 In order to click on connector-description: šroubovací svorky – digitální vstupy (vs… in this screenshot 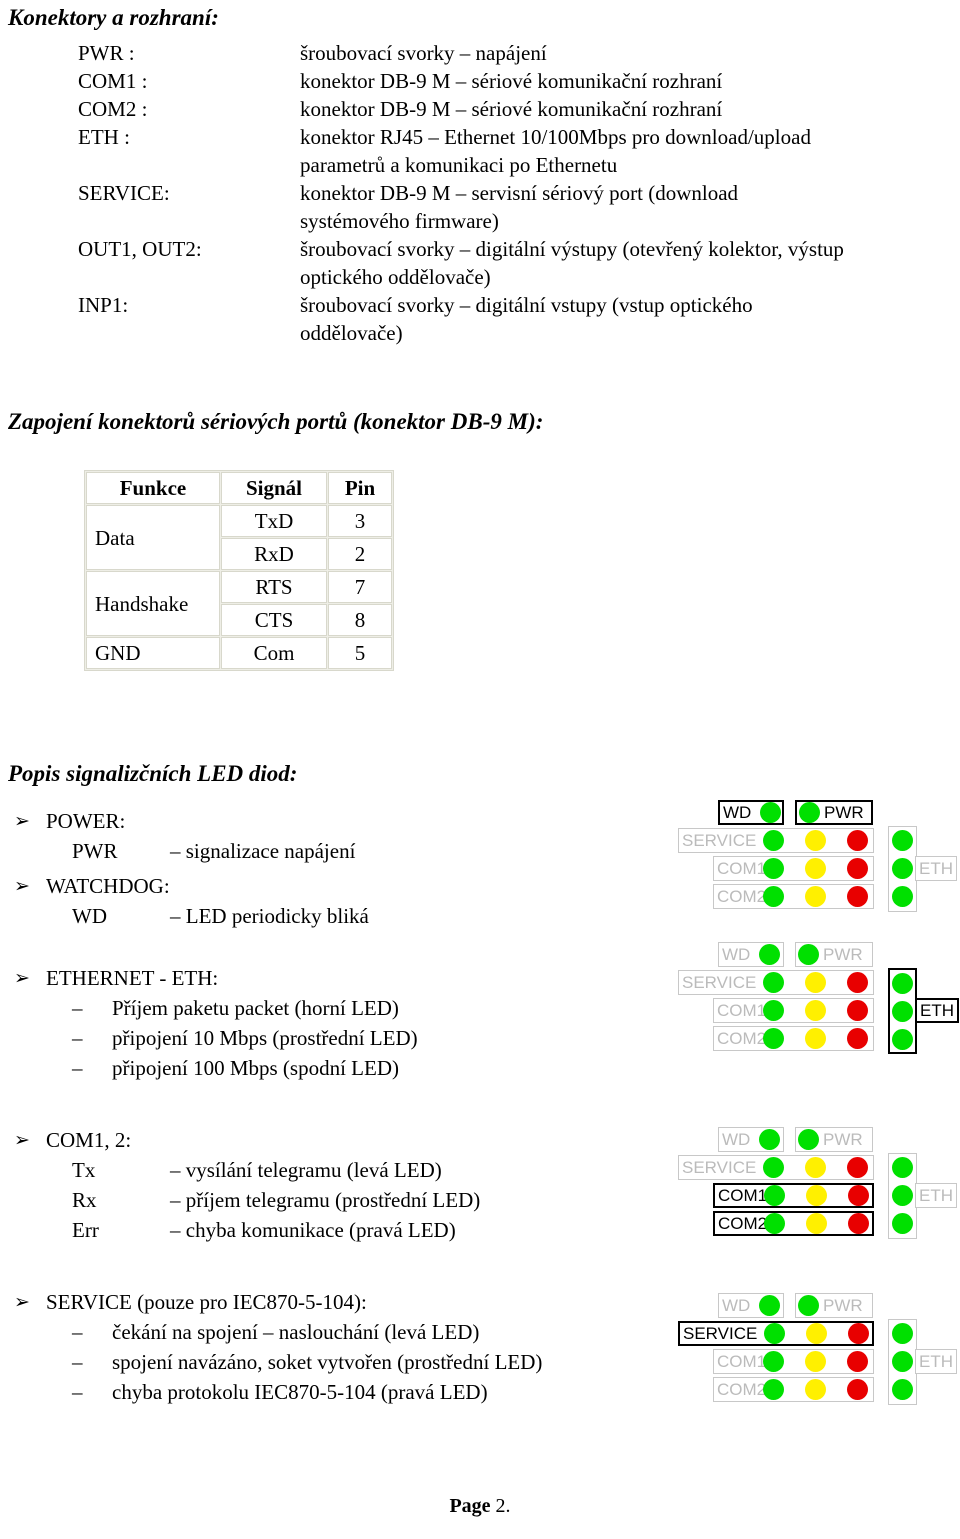, I will do `click(526, 305)`.